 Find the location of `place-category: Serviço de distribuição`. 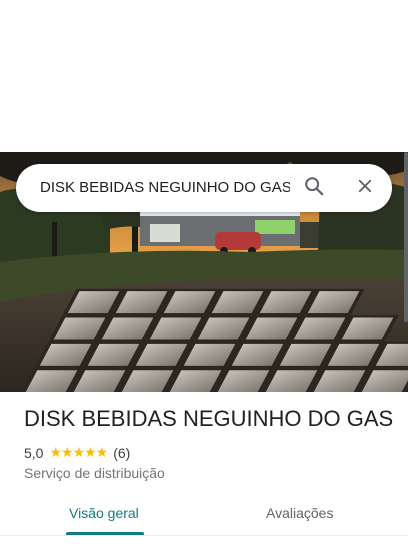

place-category: Serviço de distribuição is located at coordinates (94, 473).